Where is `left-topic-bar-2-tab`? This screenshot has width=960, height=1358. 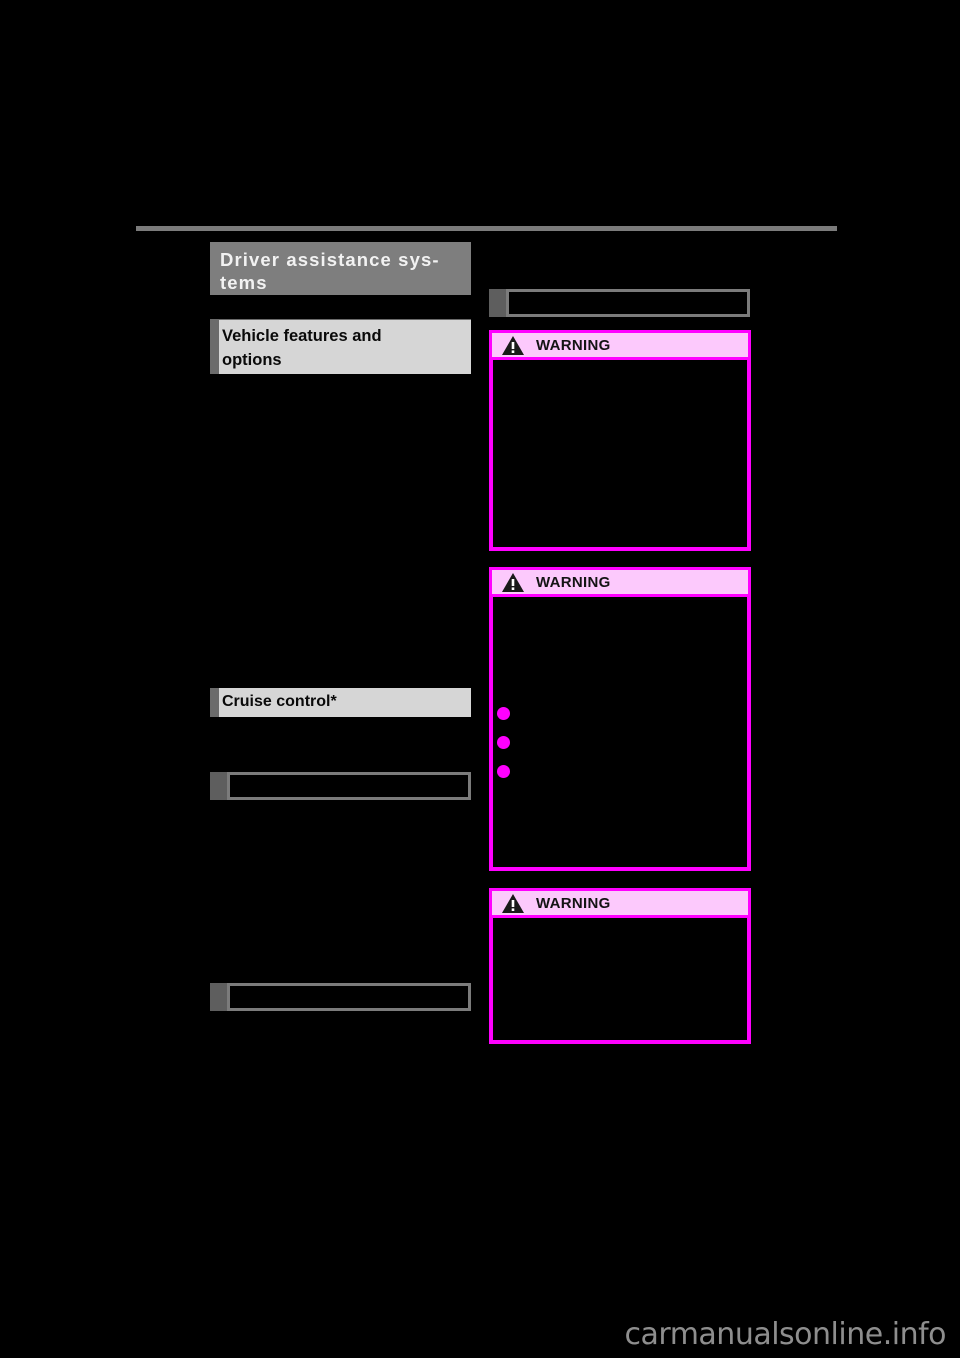 left-topic-bar-2-tab is located at coordinates (218, 997).